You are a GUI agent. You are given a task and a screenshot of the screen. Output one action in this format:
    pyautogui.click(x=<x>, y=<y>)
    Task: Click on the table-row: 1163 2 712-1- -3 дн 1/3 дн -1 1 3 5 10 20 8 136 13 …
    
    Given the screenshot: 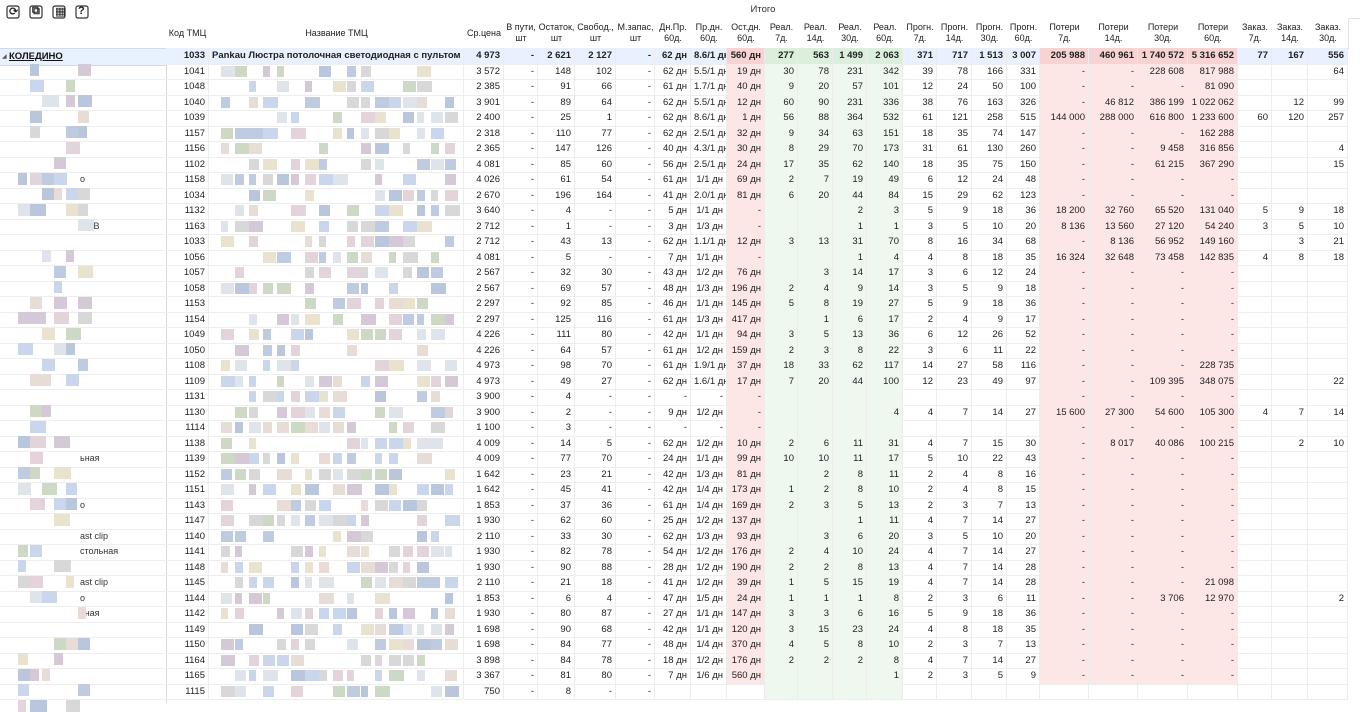 What is the action you would take?
    pyautogui.click(x=757, y=226)
    